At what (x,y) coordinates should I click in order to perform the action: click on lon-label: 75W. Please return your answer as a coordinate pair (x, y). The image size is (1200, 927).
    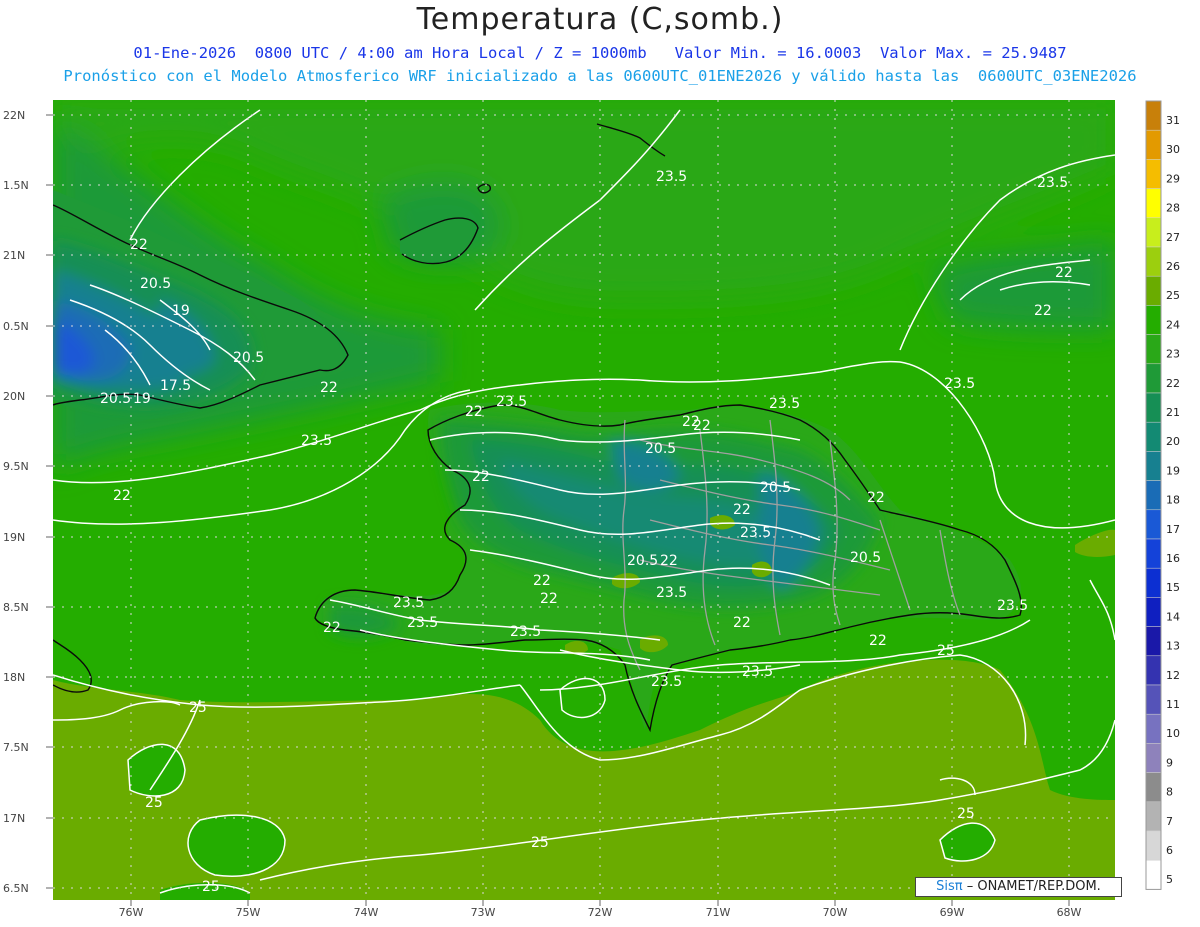
    Looking at the image, I should click on (248, 912).